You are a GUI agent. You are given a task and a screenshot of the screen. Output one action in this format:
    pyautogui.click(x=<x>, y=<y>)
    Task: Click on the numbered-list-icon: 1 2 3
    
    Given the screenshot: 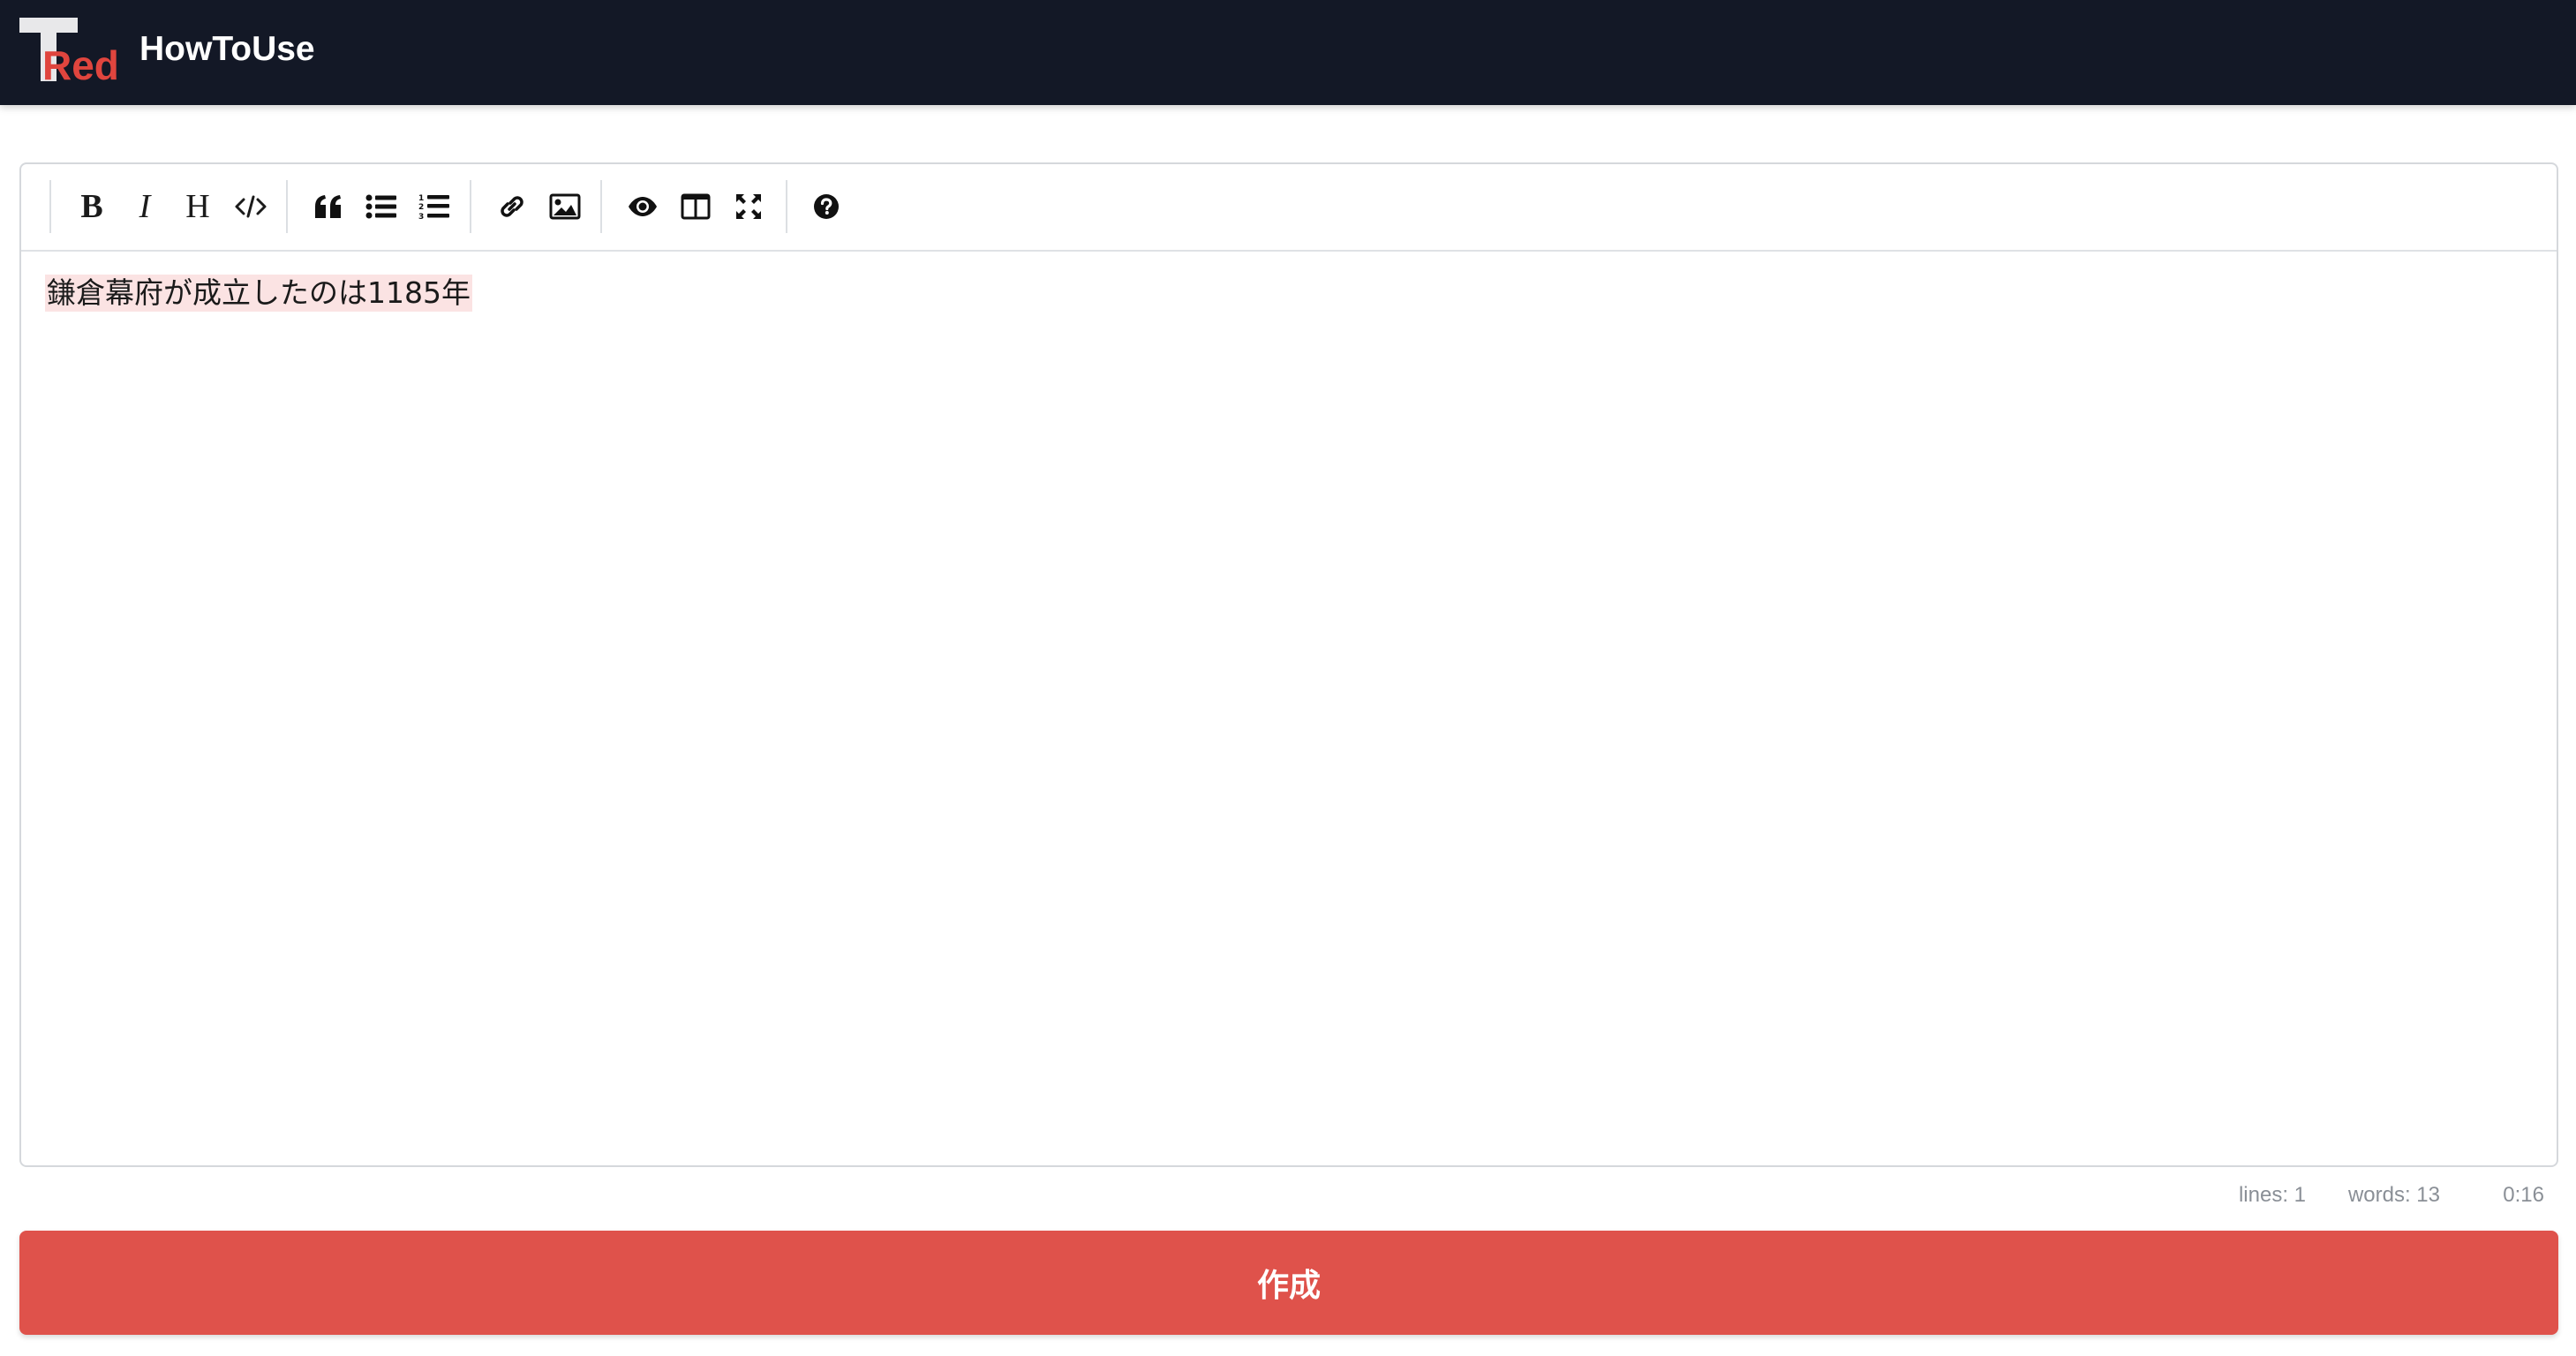 What is the action you would take?
    pyautogui.click(x=434, y=207)
    